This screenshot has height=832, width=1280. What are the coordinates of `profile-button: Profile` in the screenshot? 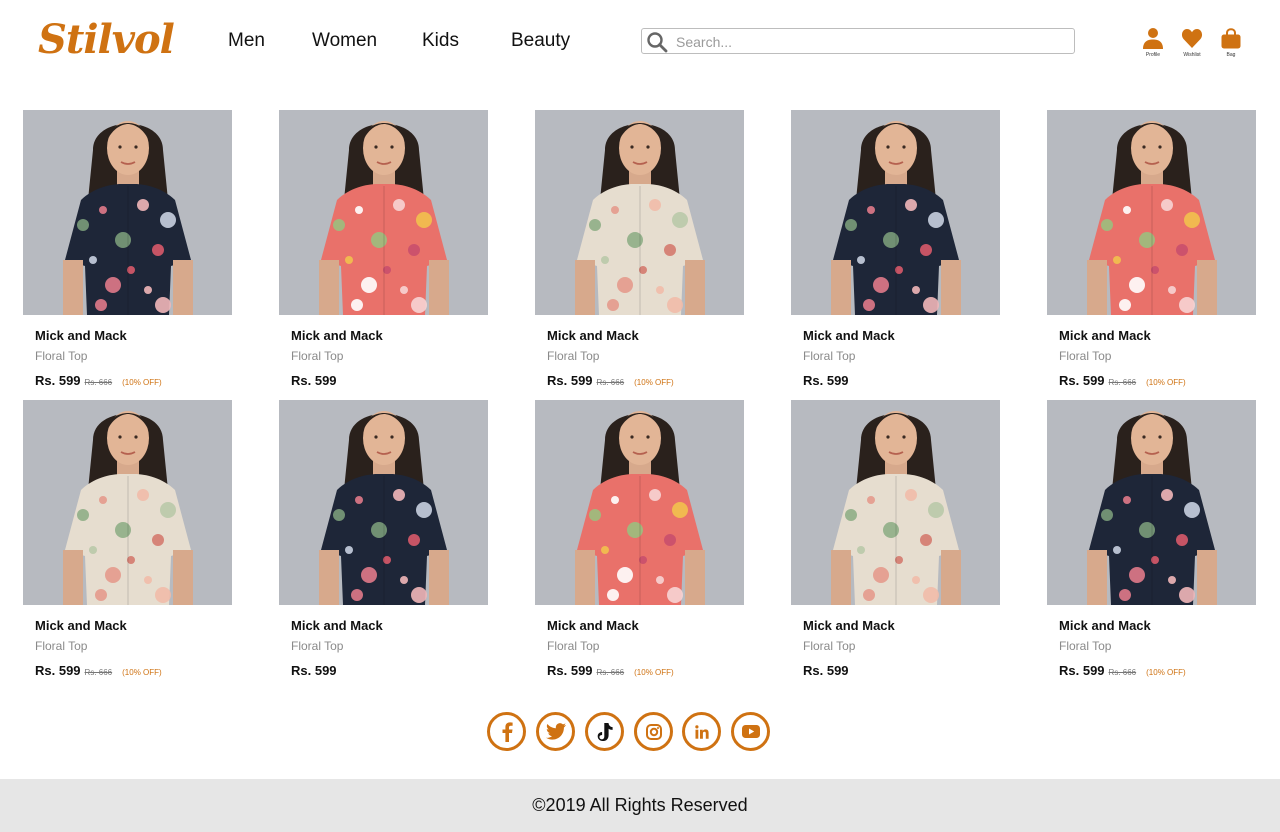 It's located at (1153, 42).